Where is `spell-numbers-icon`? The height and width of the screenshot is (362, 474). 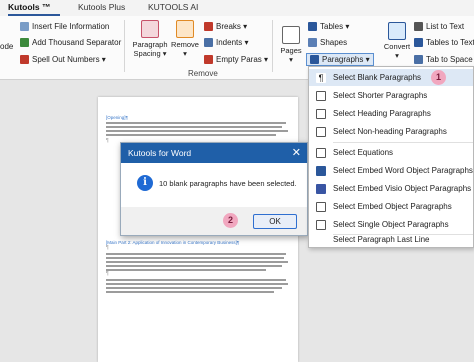 spell-numbers-icon is located at coordinates (24, 59).